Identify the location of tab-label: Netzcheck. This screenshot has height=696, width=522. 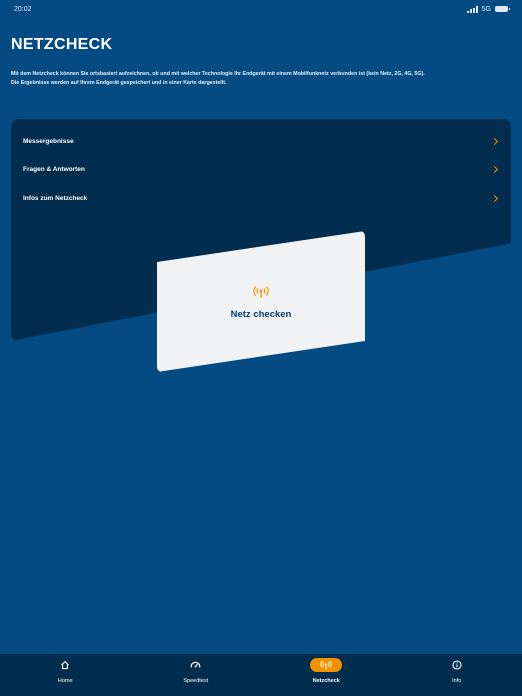
(326, 681).